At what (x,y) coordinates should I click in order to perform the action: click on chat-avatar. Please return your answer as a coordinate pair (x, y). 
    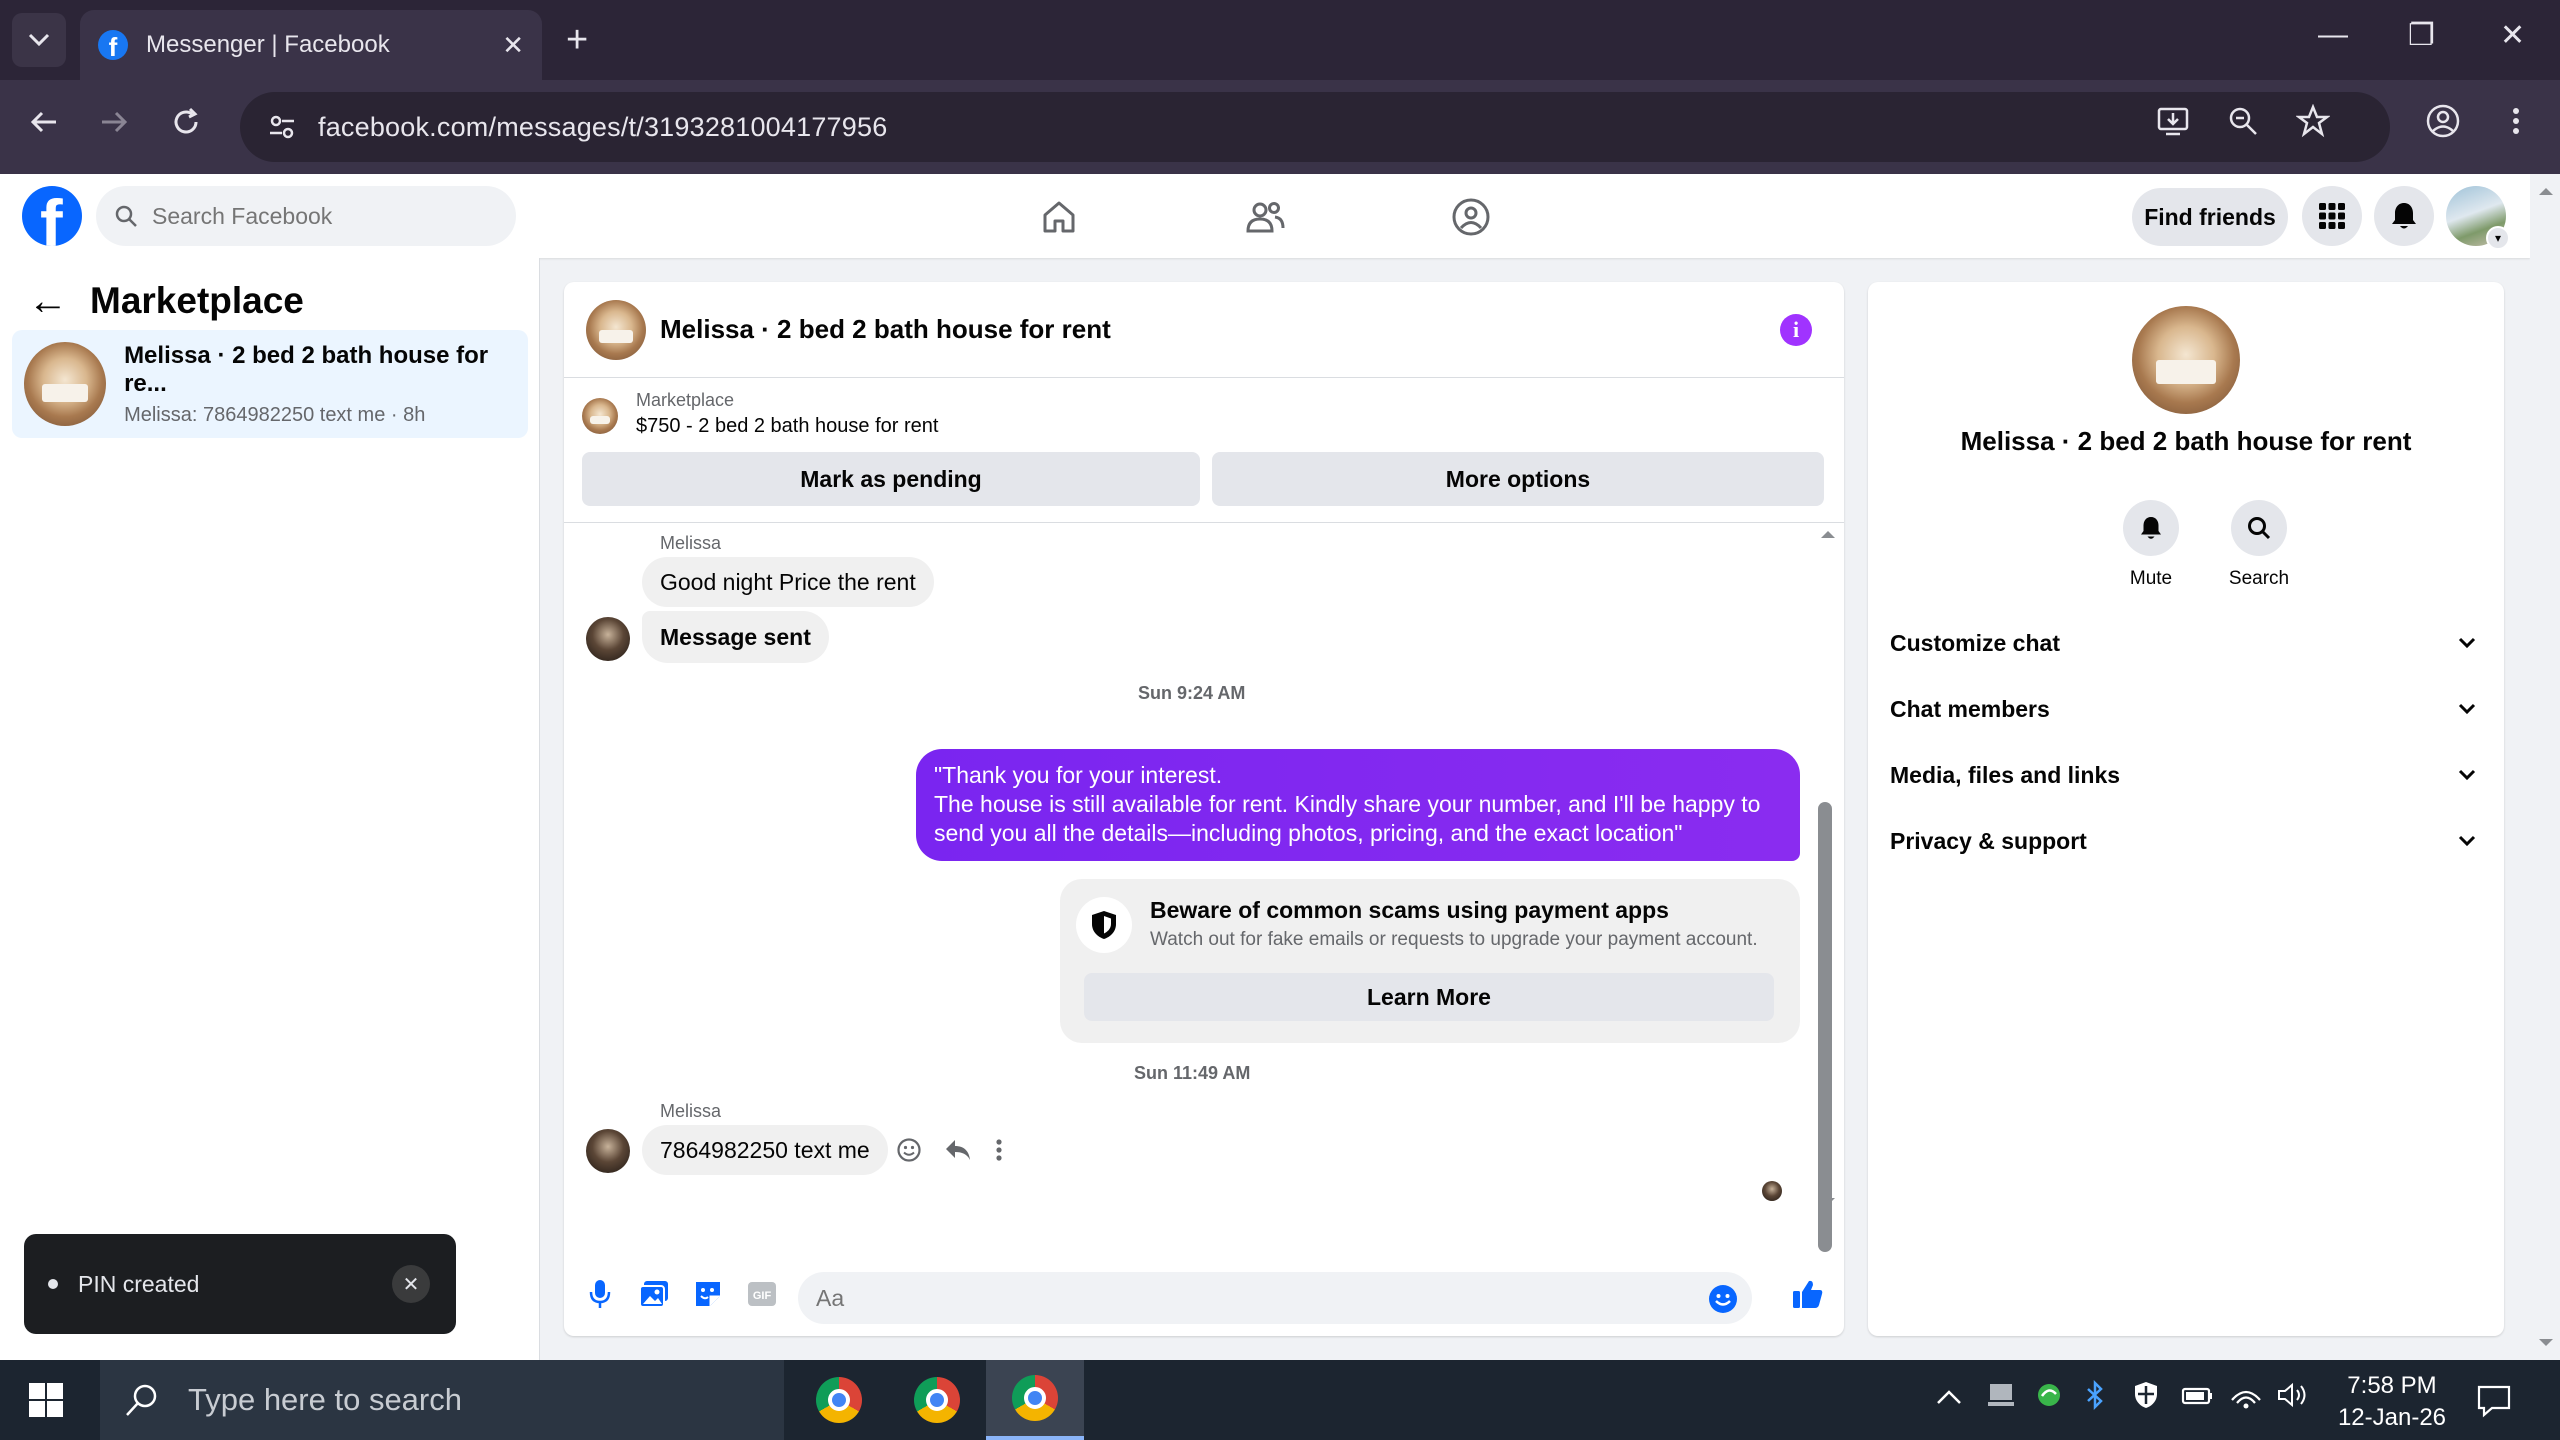
    Looking at the image, I should click on (616, 329).